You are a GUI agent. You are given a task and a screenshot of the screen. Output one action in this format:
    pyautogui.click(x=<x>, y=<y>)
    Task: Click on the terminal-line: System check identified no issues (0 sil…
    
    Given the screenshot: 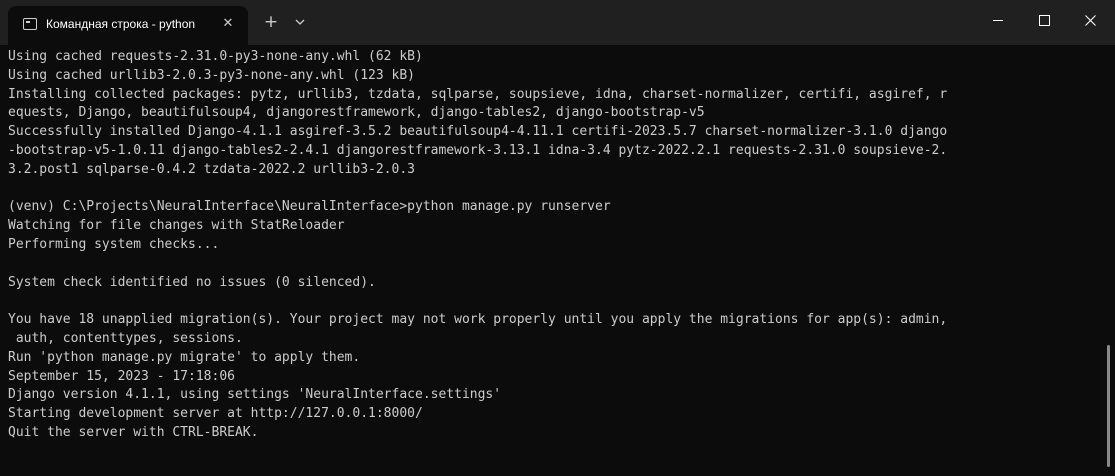 What is the action you would take?
    pyautogui.click(x=192, y=282)
    